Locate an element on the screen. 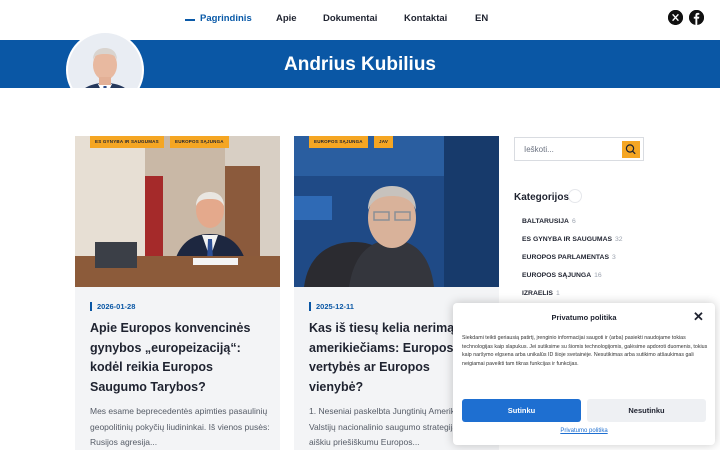 The width and height of the screenshot is (720, 450). privacy-policy-link: Privatumo politika is located at coordinates (584, 431).